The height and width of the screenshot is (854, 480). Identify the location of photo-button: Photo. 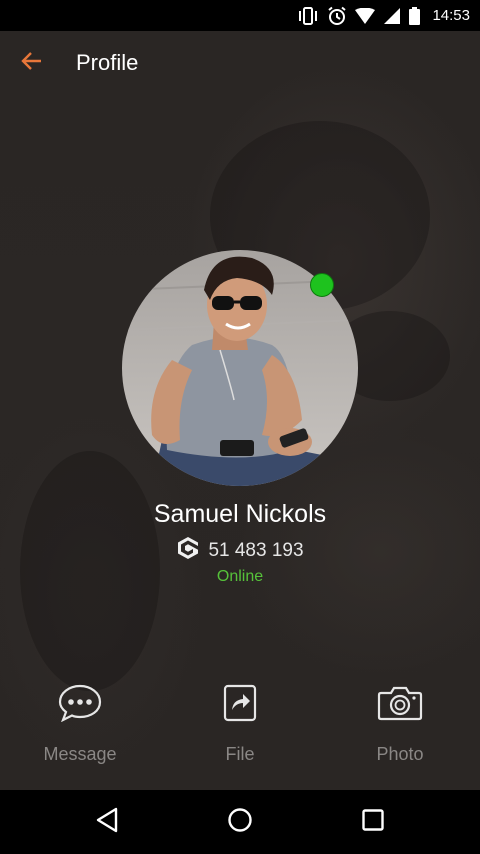
(400, 727).